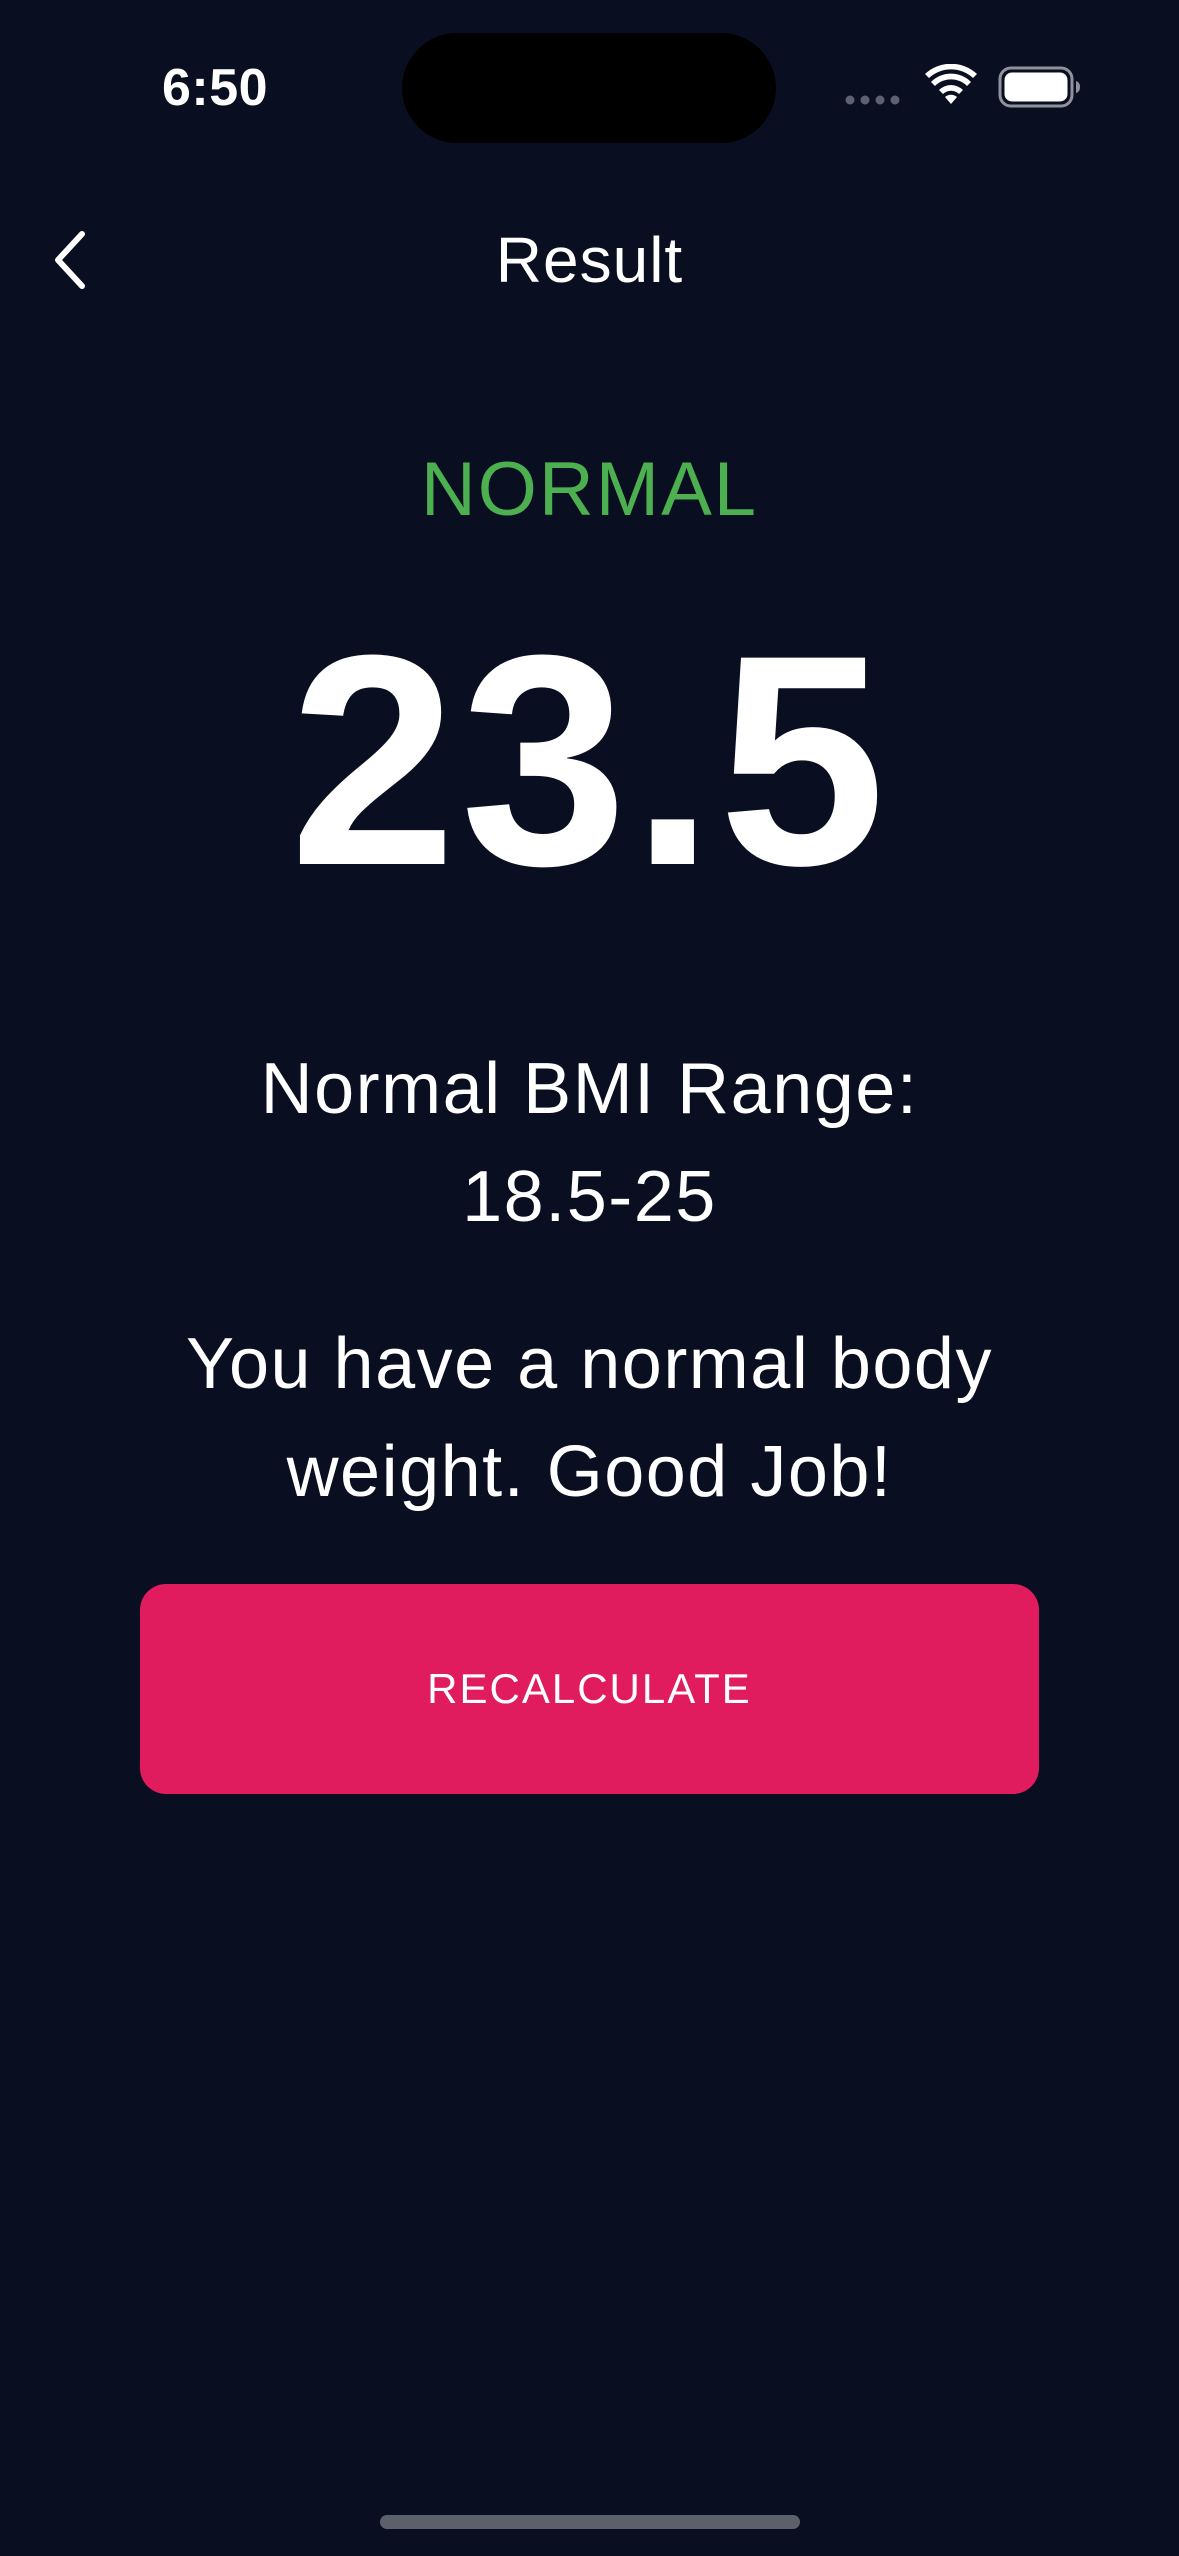  Describe the element at coordinates (215, 88) in the screenshot. I see `status-bar-time: 6:50` at that location.